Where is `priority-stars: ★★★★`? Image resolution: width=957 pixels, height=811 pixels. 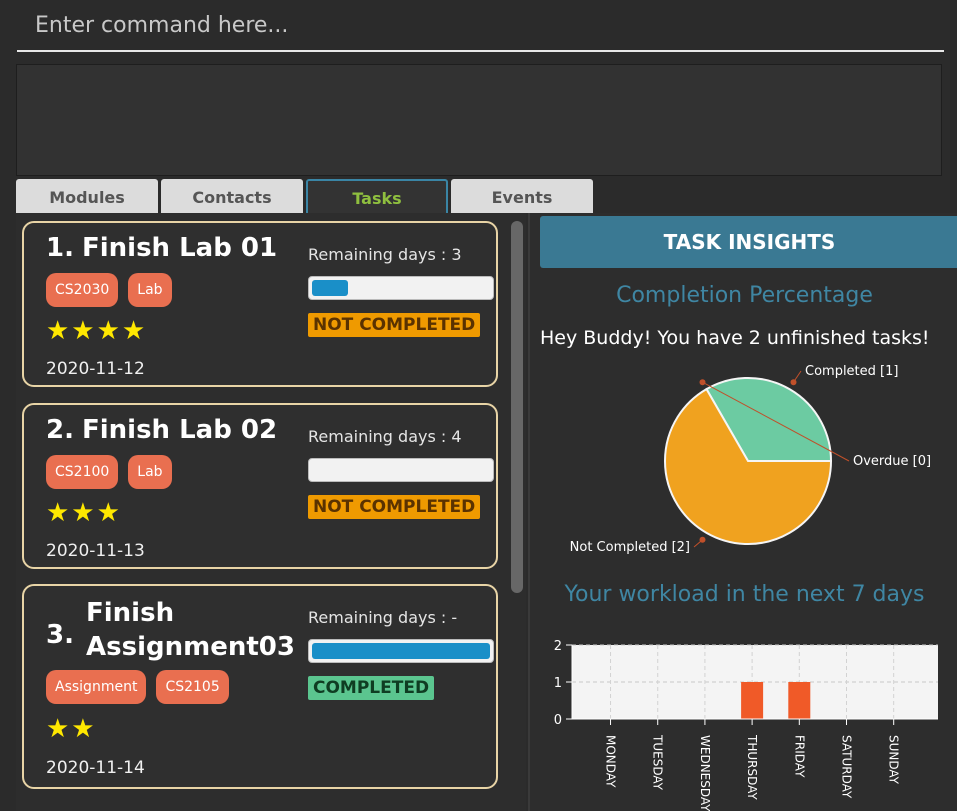 priority-stars: ★★★★ is located at coordinates (97, 331).